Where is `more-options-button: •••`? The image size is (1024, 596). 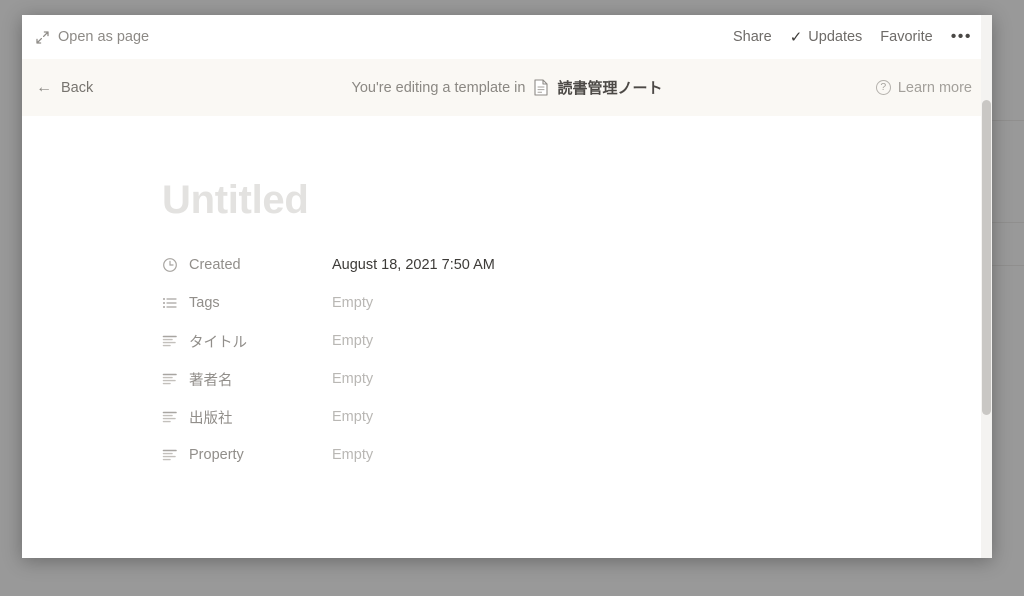
more-options-button: ••• is located at coordinates (961, 37).